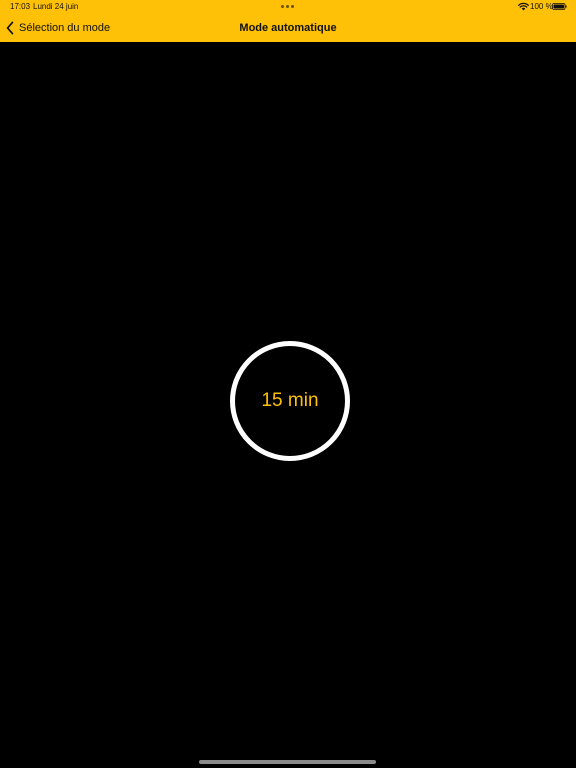 This screenshot has width=576, height=768. What do you see at coordinates (288, 28) in the screenshot?
I see `page-title: Mode automatique` at bounding box center [288, 28].